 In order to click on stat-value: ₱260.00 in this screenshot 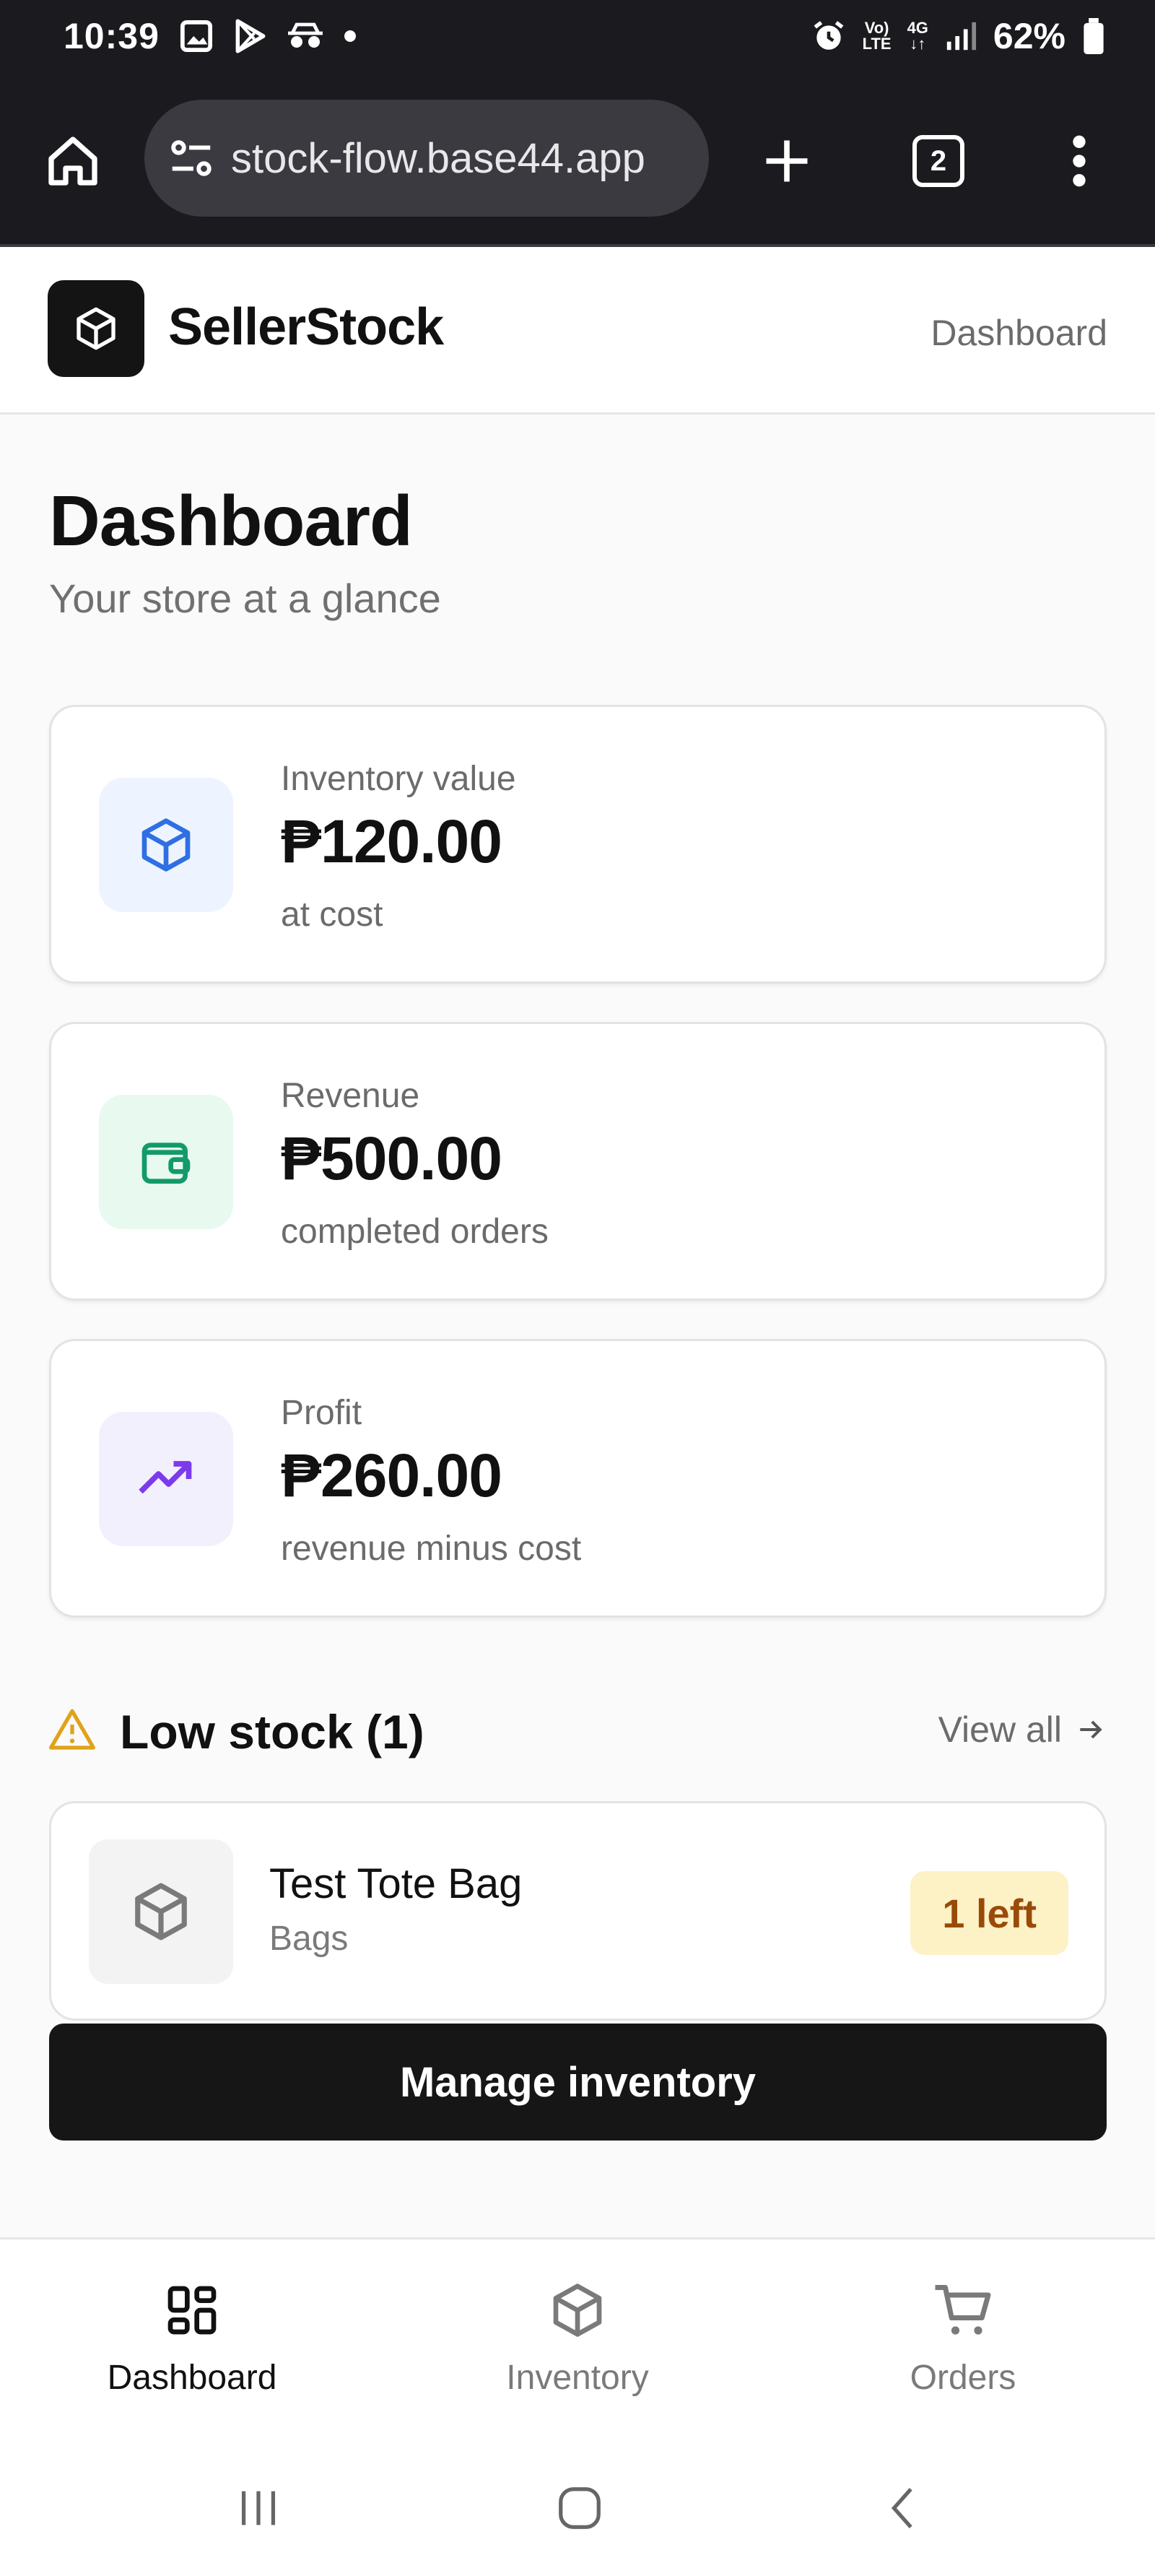, I will do `click(391, 1475)`.